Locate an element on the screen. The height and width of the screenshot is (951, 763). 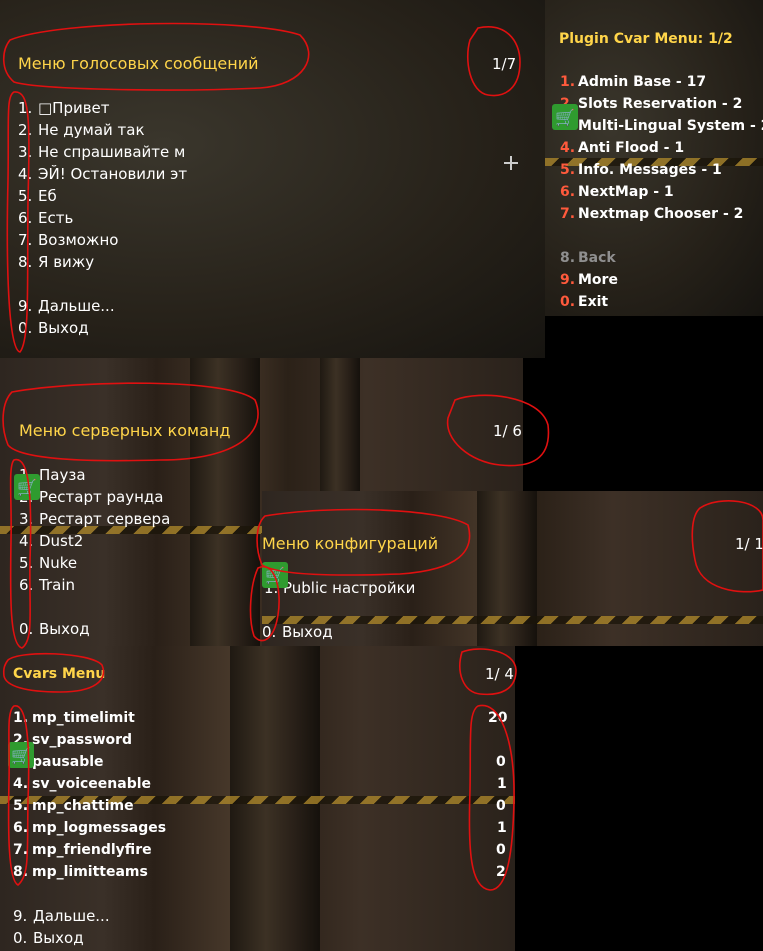
config-menu-page: 1/ 1 is located at coordinates (749, 544).